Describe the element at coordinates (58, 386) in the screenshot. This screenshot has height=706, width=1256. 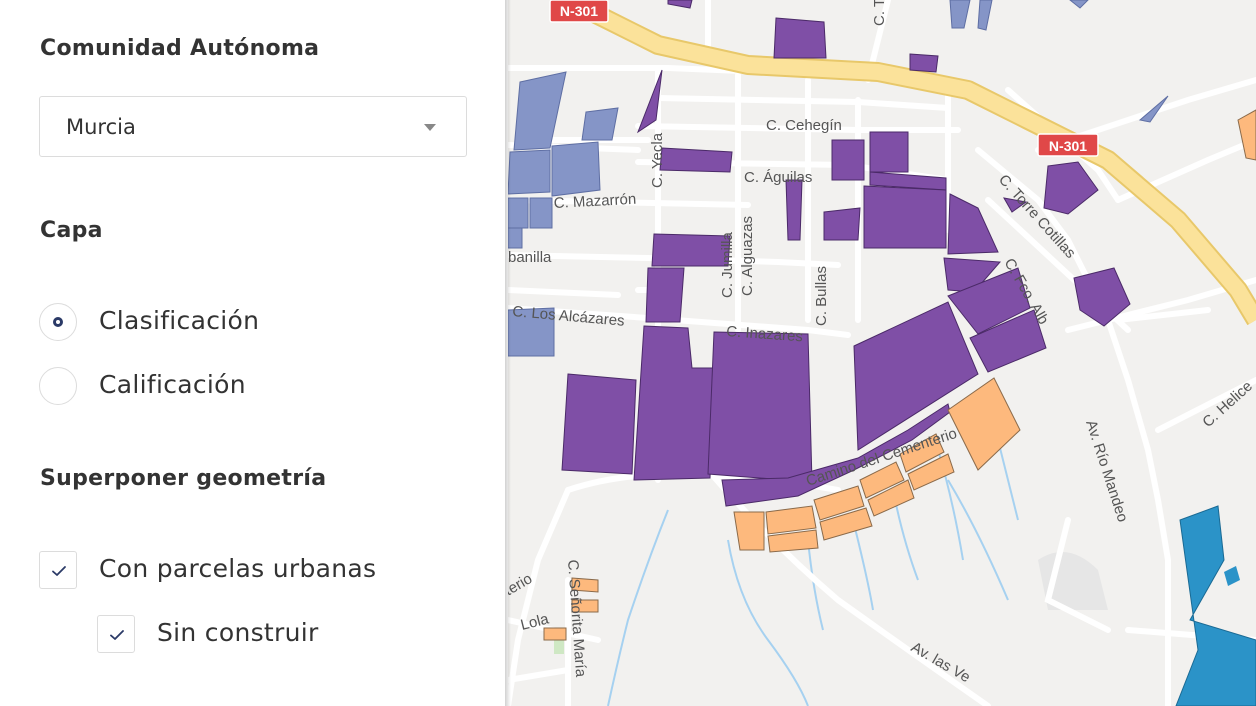
I see `radio-calificacion` at that location.